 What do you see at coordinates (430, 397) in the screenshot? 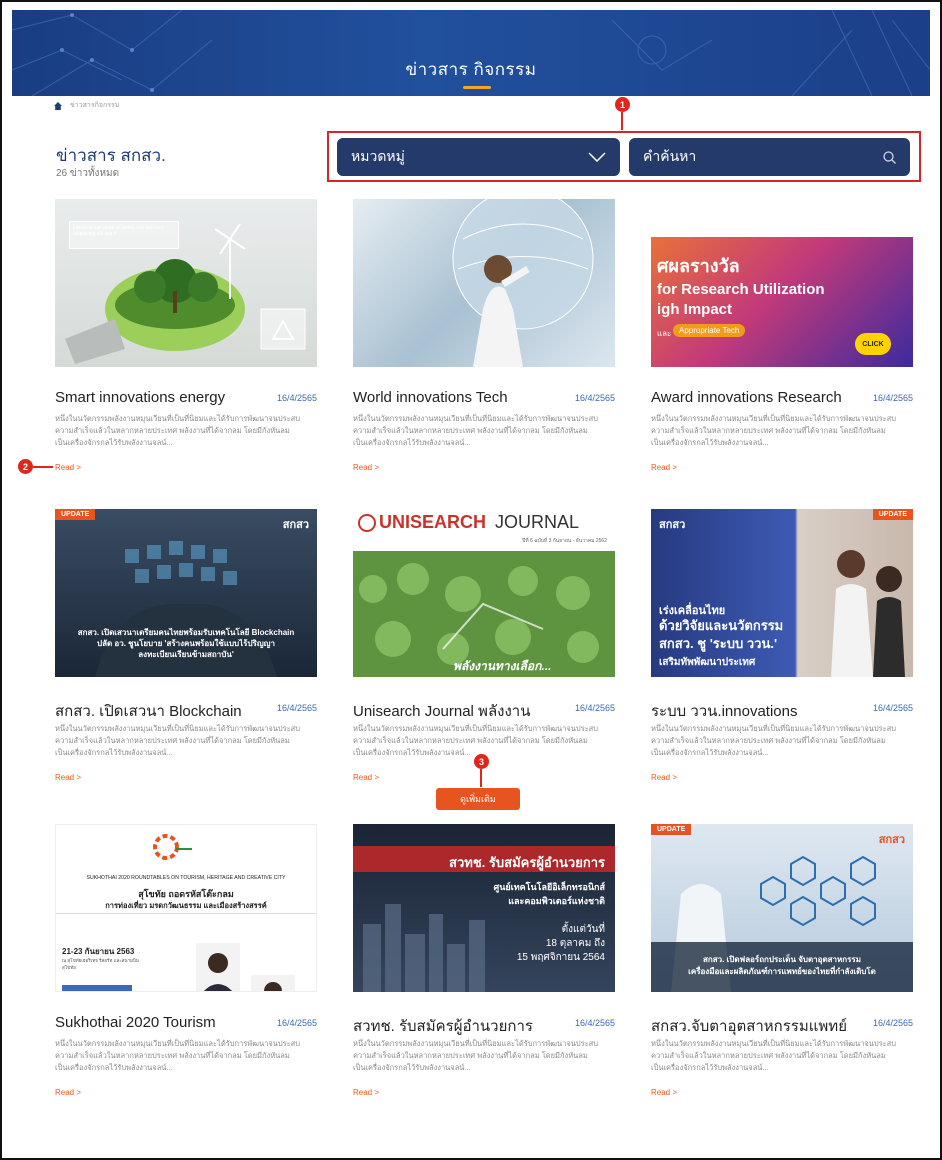
I see `card-title: World innovations Tech` at bounding box center [430, 397].